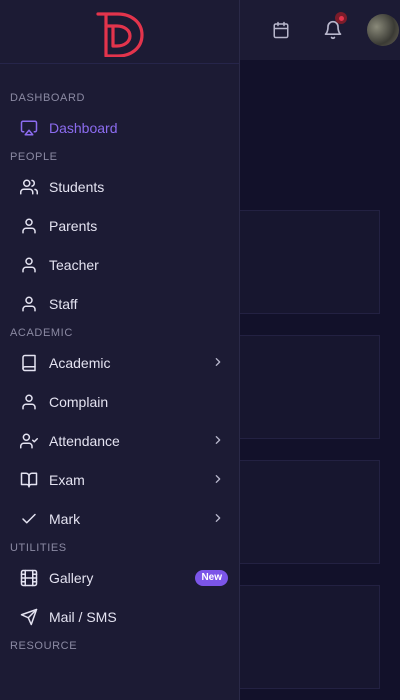 The image size is (400, 700). I want to click on check-icon, so click(29, 519).